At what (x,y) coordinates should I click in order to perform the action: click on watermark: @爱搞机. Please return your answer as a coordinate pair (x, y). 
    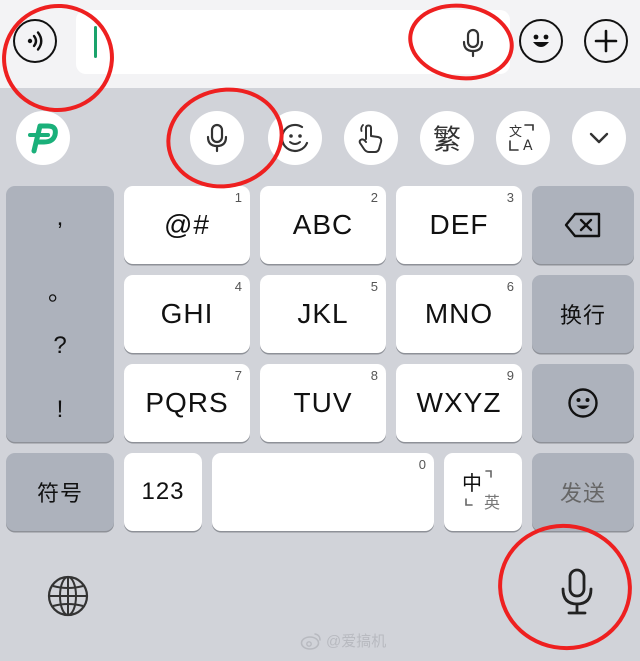
    Looking at the image, I should click on (343, 640).